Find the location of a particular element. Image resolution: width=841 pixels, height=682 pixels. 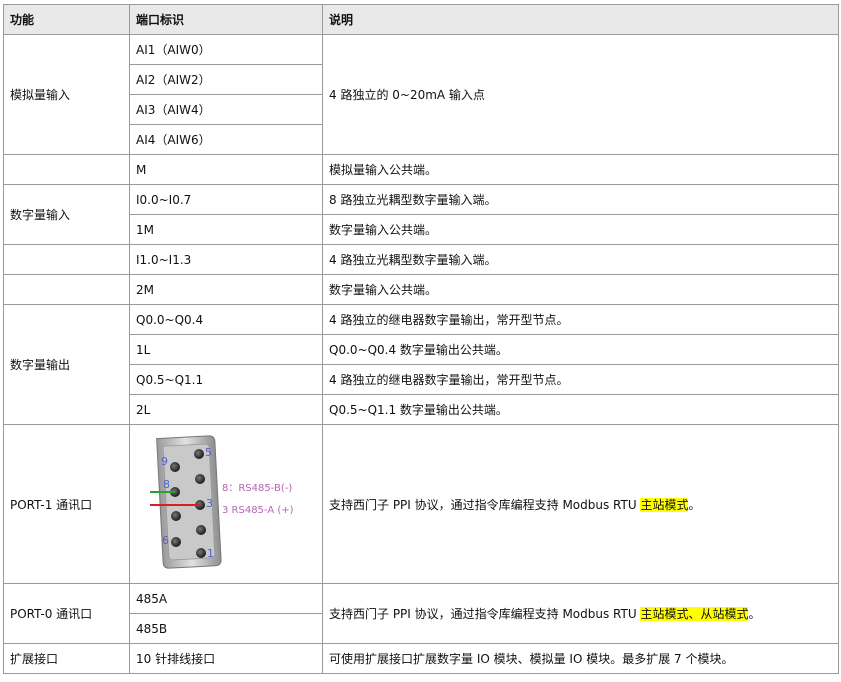

desc-port1: 支持西门子 PPI 协议，通过指令库编程支持 Modbus RTU 主站模式。 is located at coordinates (580, 504).